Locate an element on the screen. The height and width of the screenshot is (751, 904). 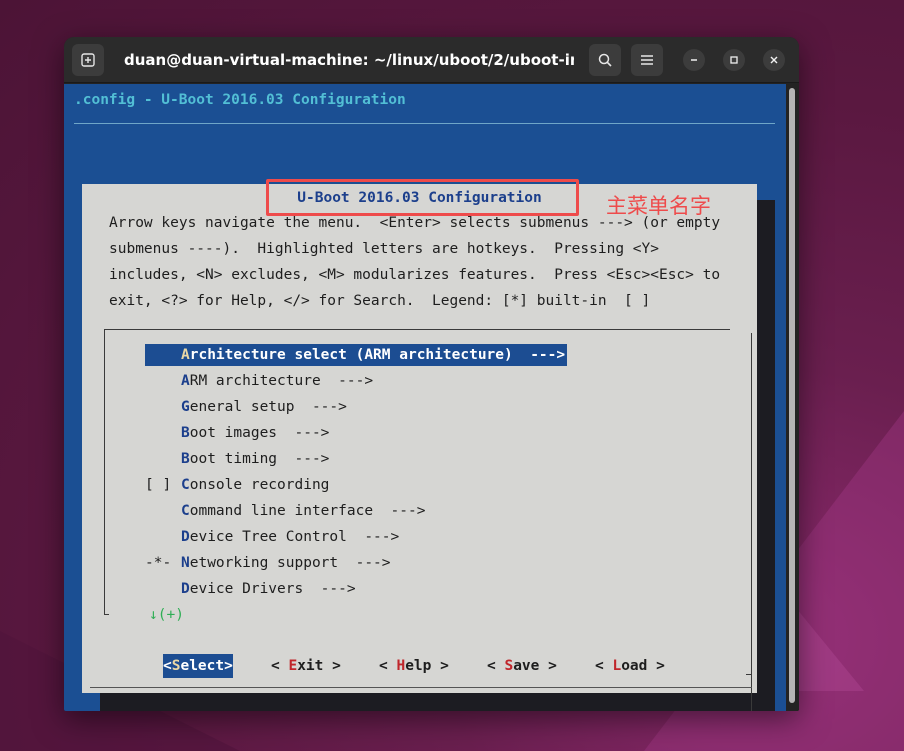
terminal-scrollbar is located at coordinates (792, 397).